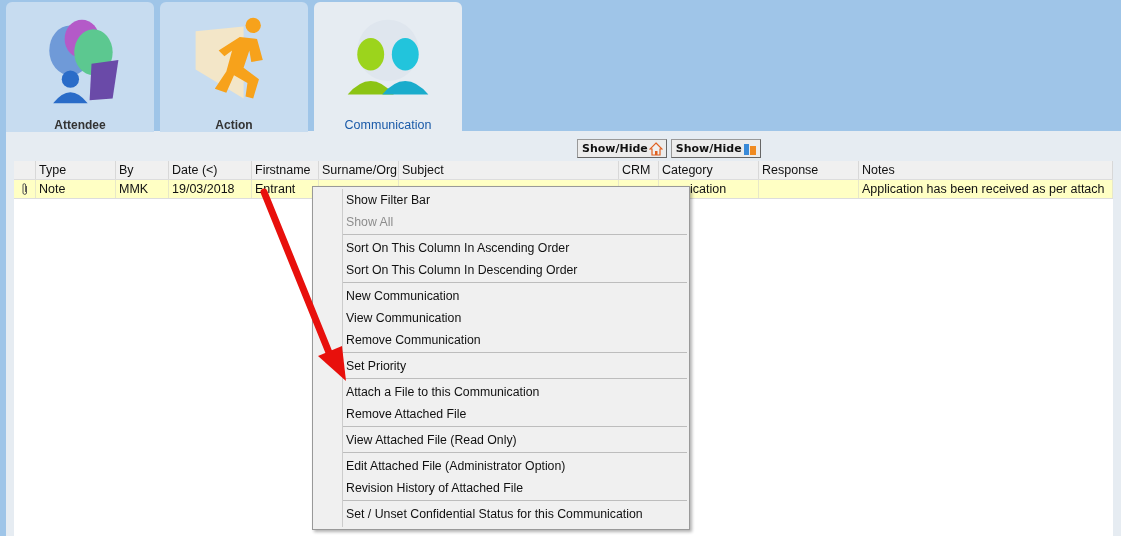 This screenshot has width=1121, height=536. Describe the element at coordinates (52, 189) in the screenshot. I see `table-cell: Note` at that location.